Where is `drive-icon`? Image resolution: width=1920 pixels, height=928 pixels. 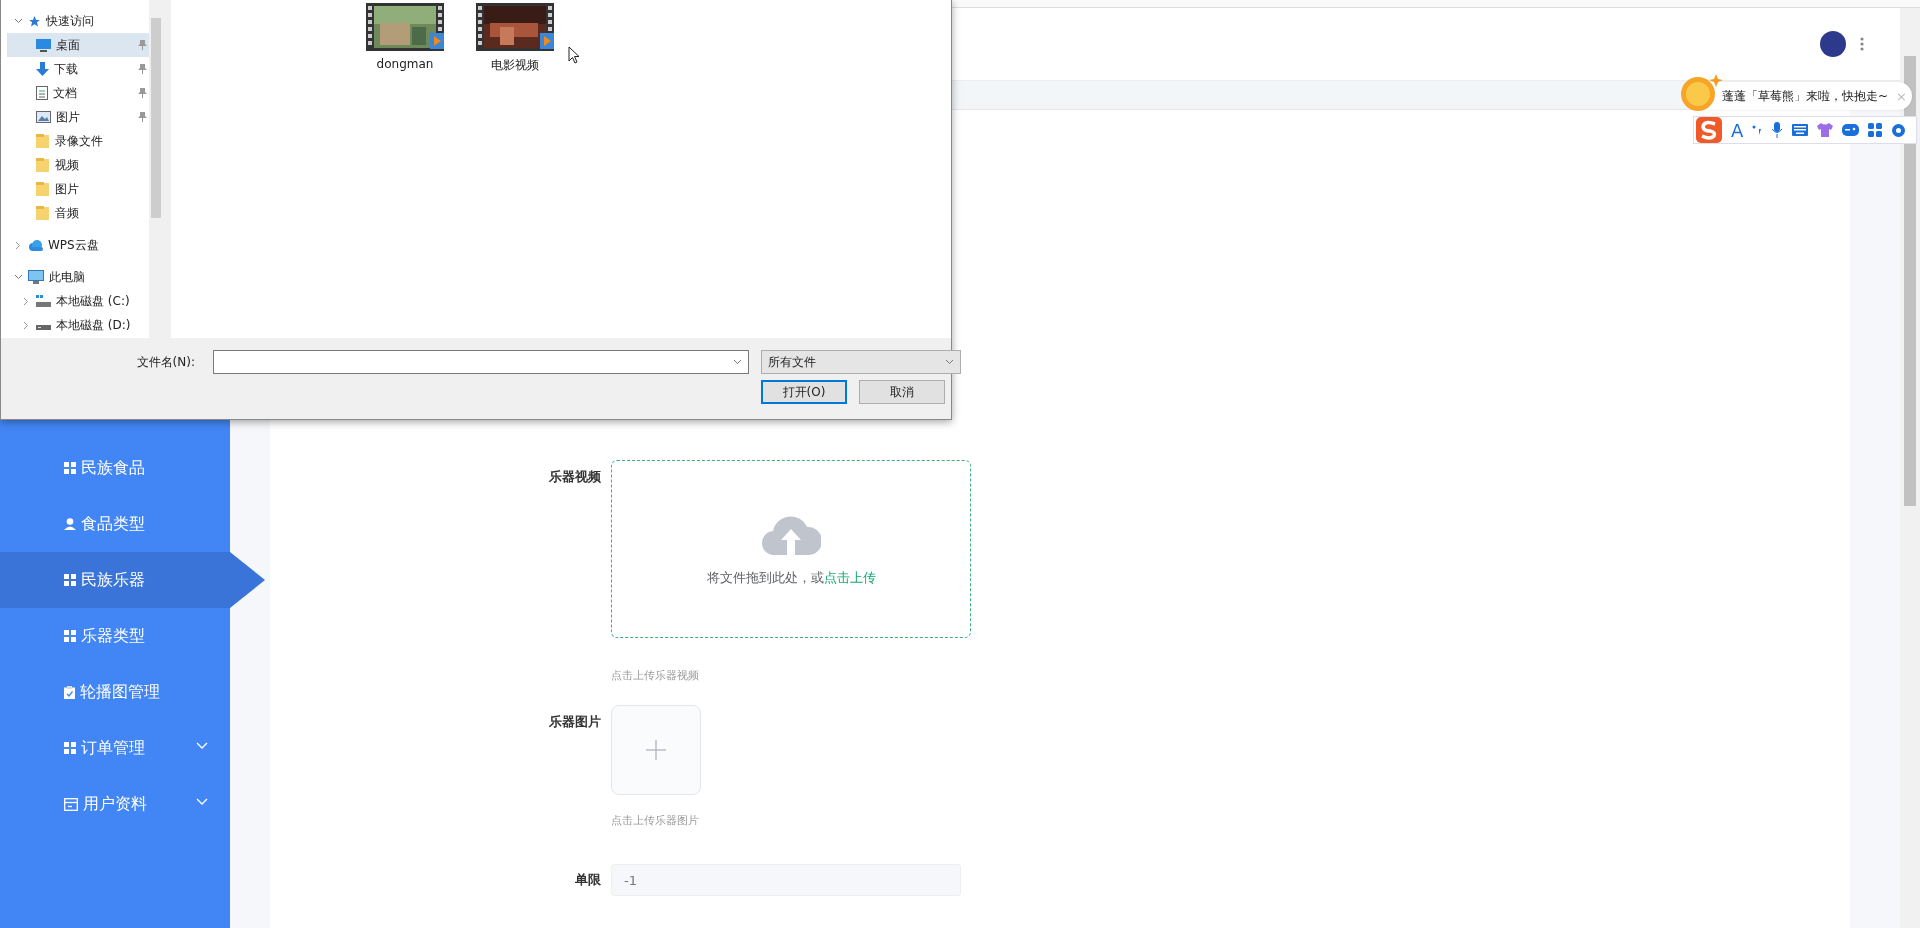
drive-icon is located at coordinates (43, 301).